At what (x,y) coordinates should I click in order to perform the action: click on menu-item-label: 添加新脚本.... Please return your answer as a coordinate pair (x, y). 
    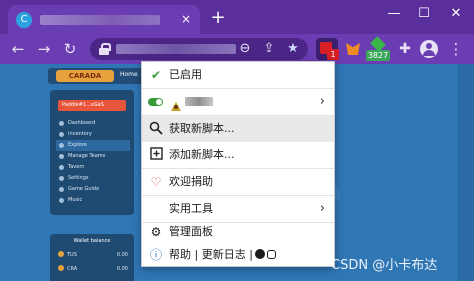
    Looking at the image, I should click on (202, 154).